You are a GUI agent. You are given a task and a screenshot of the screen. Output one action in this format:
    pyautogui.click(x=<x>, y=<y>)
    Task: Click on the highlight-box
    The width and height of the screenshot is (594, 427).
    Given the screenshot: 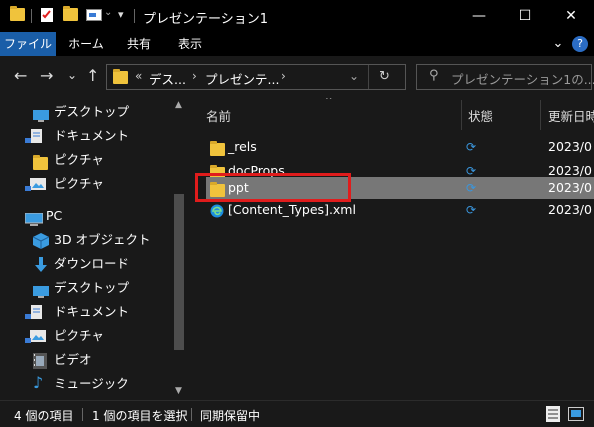 What is the action you would take?
    pyautogui.click(x=273, y=187)
    